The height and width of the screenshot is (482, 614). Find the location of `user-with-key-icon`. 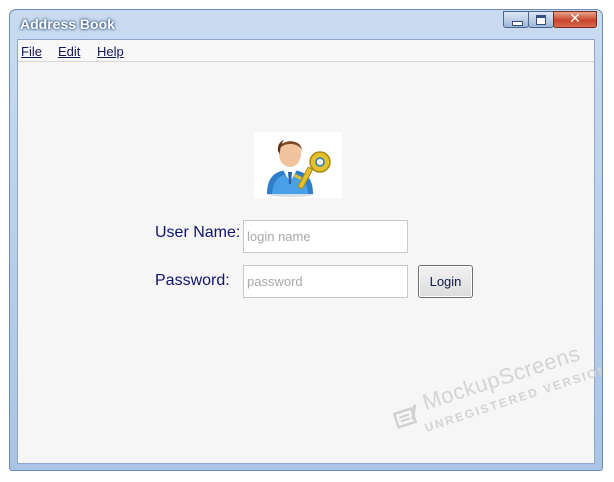

user-with-key-icon is located at coordinates (298, 165).